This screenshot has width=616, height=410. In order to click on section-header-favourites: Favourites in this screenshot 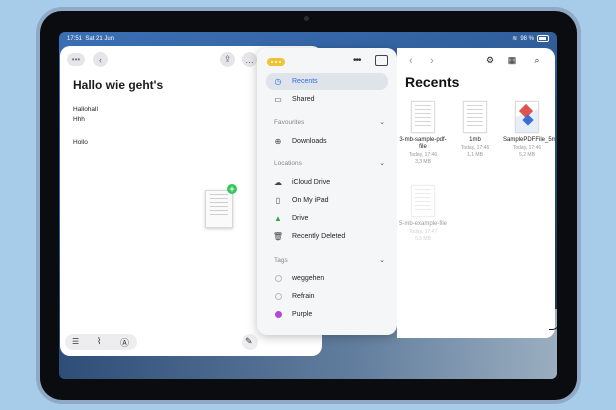, I will do `click(289, 122)`.